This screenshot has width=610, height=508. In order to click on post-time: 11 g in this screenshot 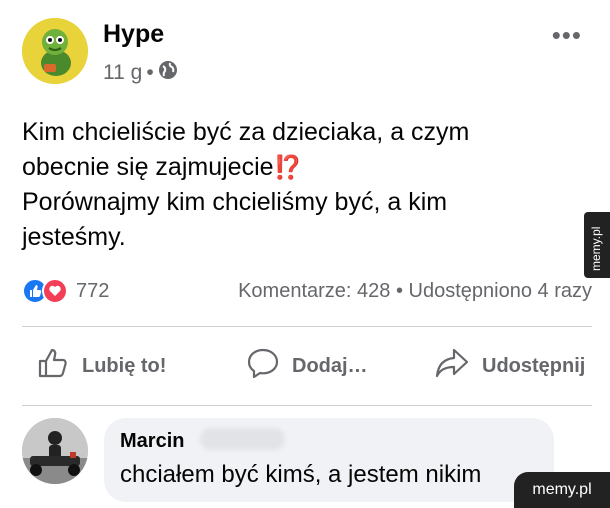, I will do `click(122, 73)`.